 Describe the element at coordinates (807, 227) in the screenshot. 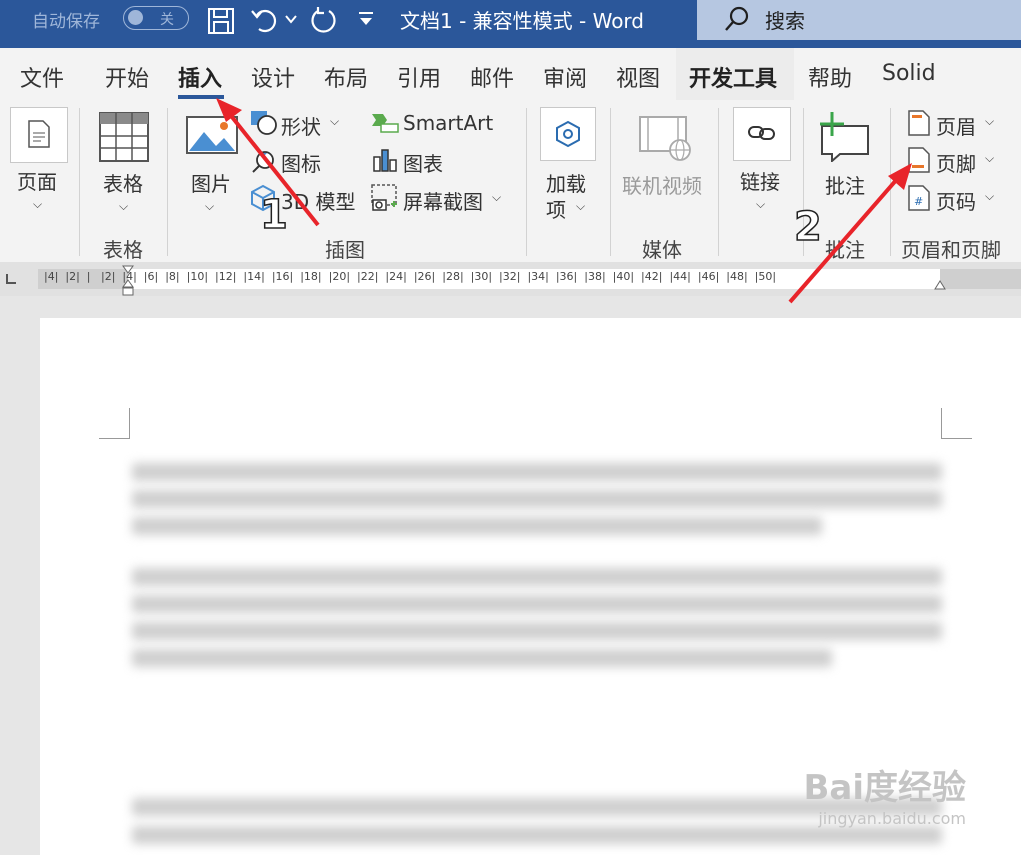

I see `step-2-label: 2` at that location.